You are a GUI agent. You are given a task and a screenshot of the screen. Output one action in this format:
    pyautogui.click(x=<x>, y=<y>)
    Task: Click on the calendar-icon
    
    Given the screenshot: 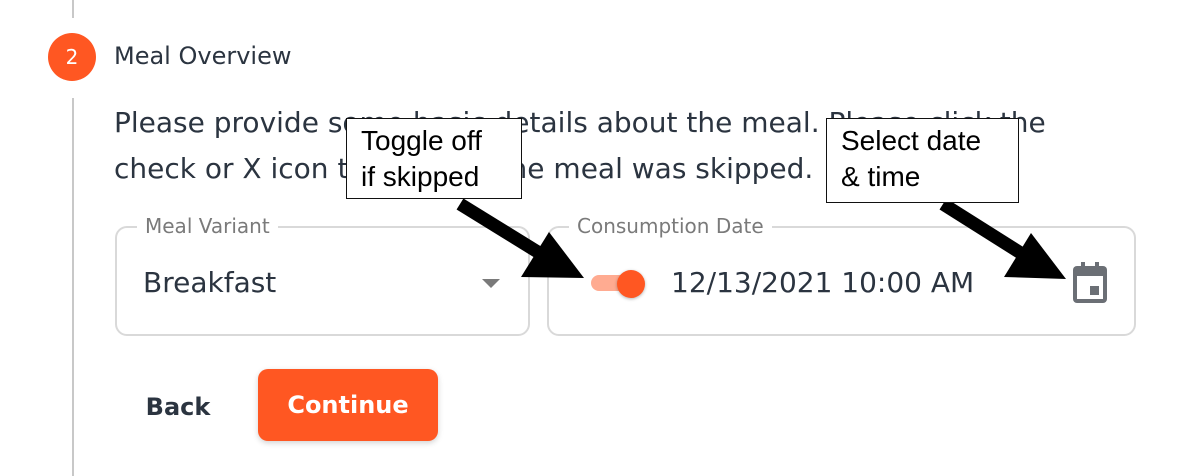 What is the action you would take?
    pyautogui.click(x=1090, y=283)
    